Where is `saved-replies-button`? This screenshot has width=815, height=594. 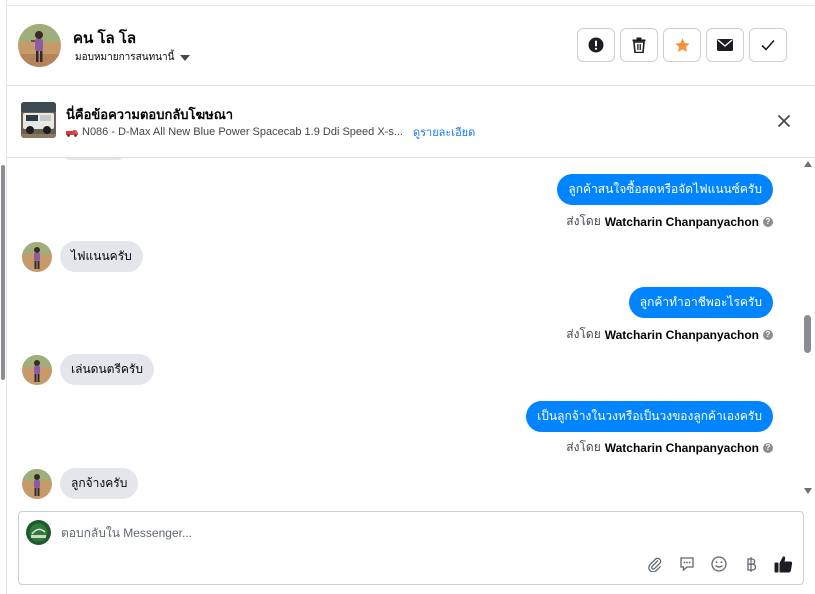 saved-replies-button is located at coordinates (687, 564).